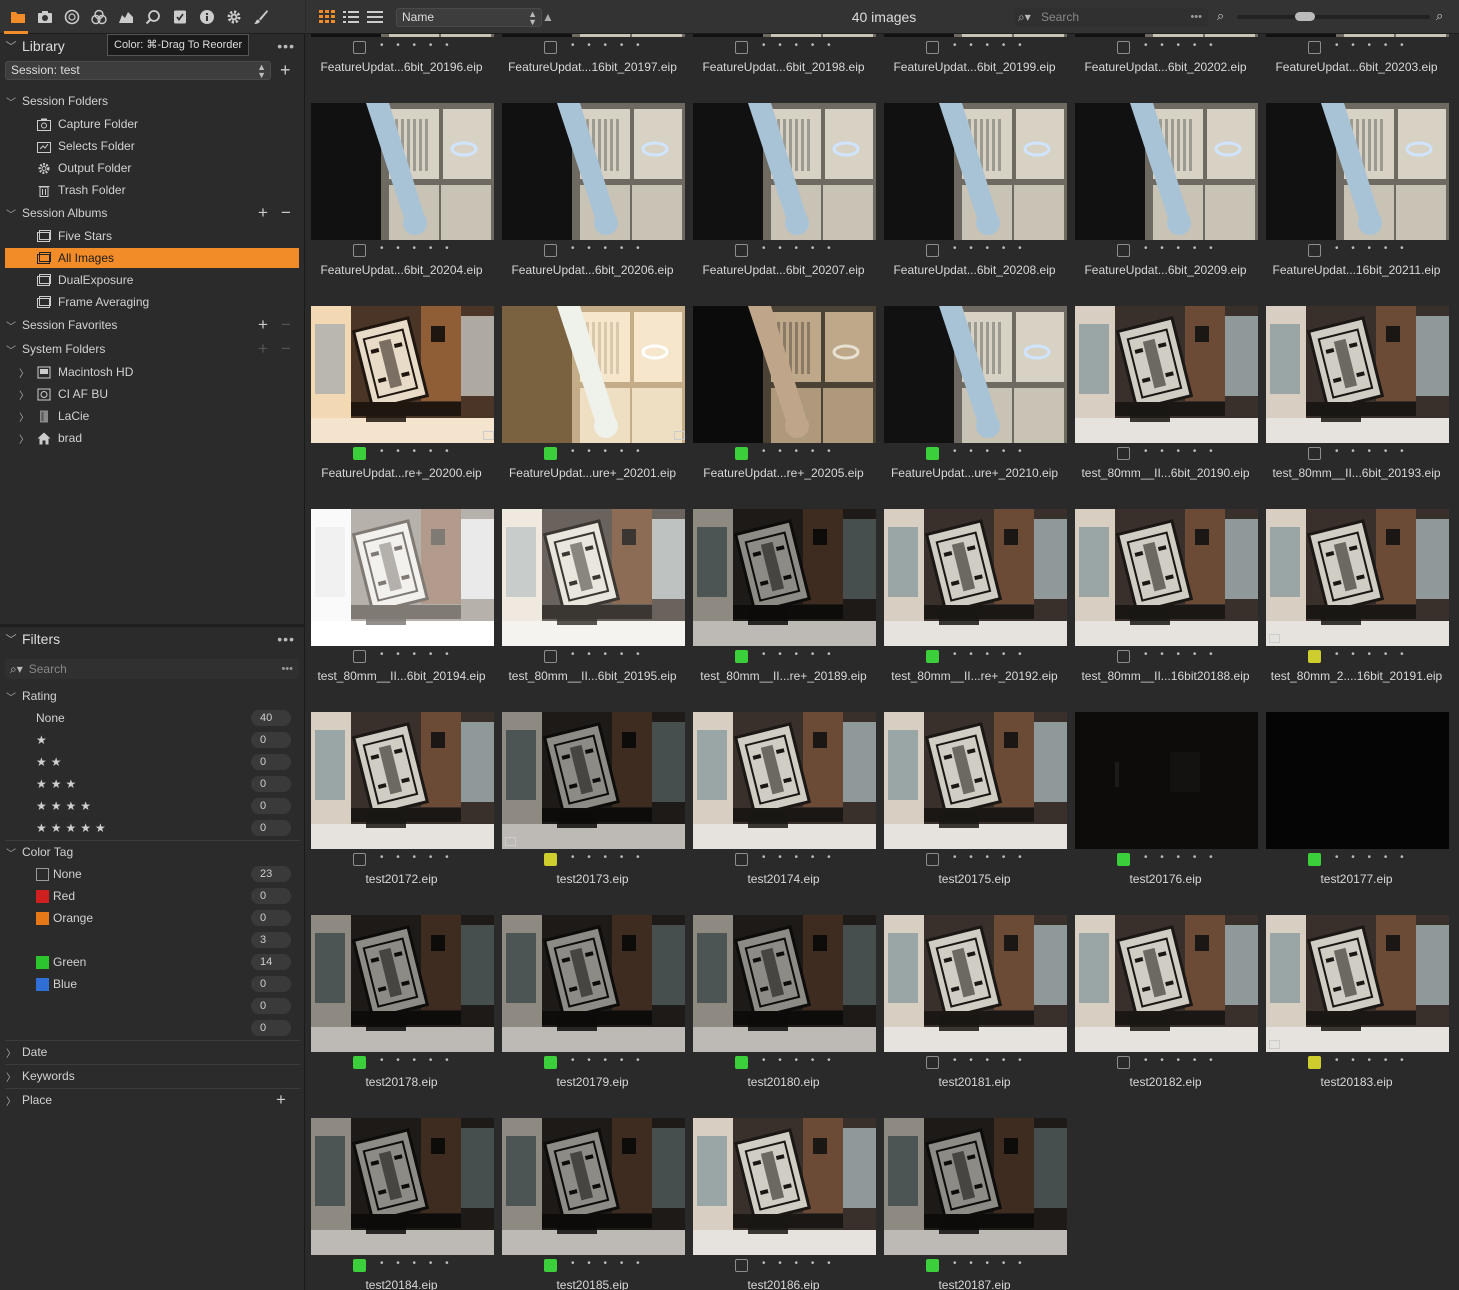 The image size is (1459, 1290). What do you see at coordinates (152, 696) in the screenshot?
I see `rating-filter-header: ﹀ Rating` at bounding box center [152, 696].